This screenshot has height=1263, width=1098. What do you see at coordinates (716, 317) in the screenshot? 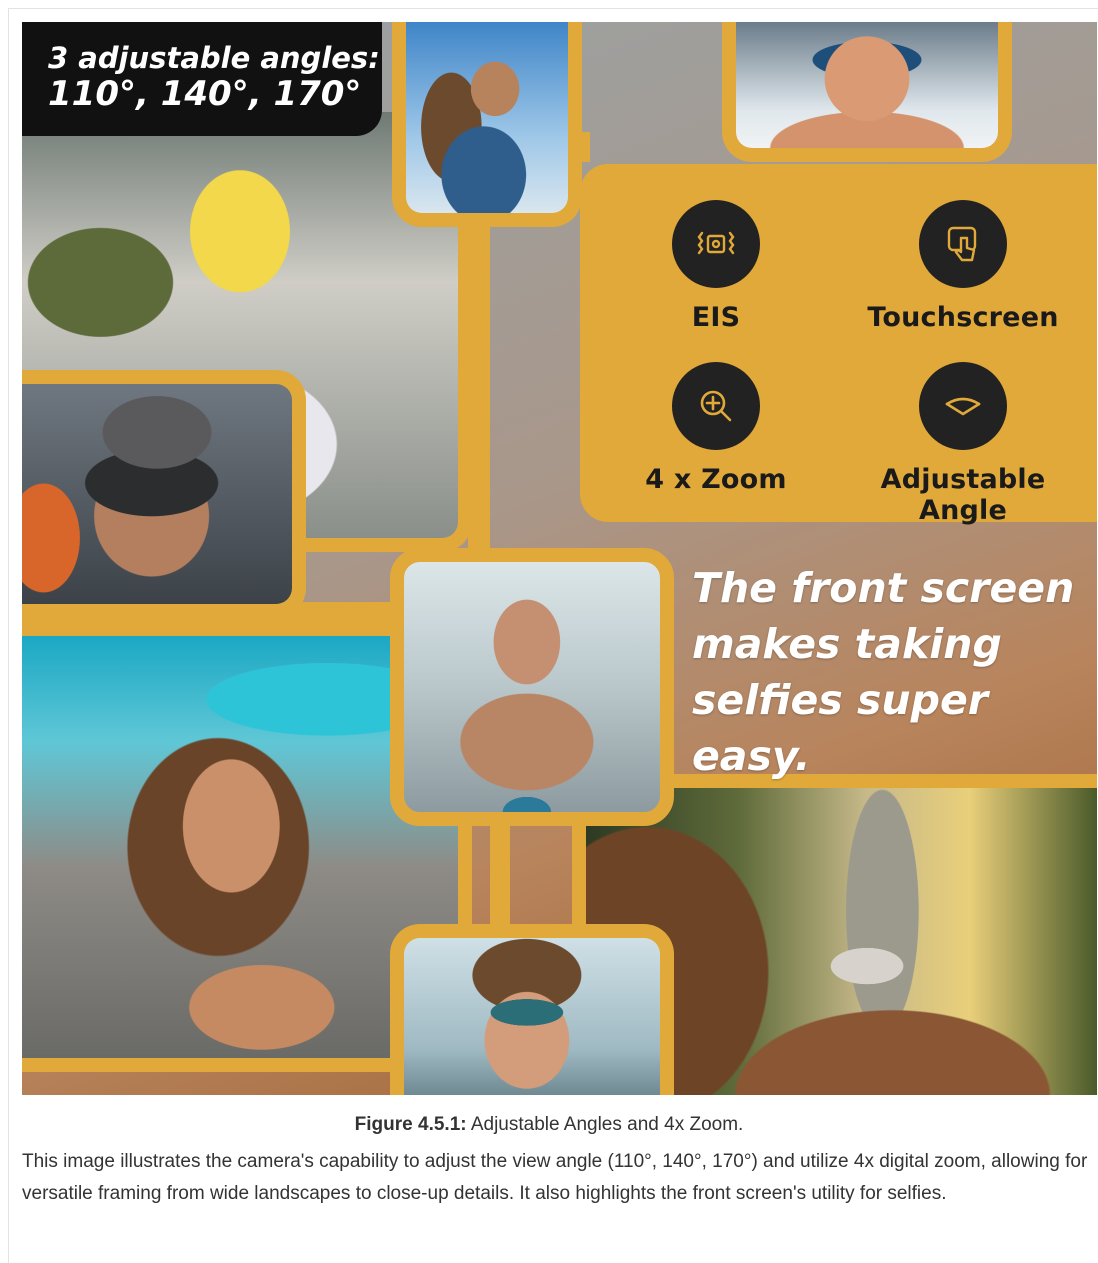
I see `feature-eis-label: EIS` at bounding box center [716, 317].